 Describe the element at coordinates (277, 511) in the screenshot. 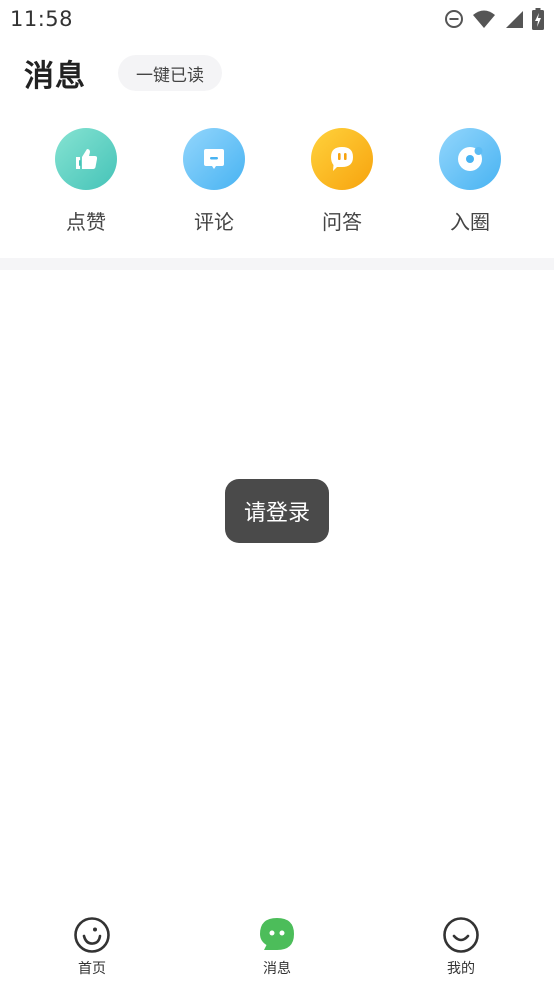

I see `login-toast: 请登录` at that location.